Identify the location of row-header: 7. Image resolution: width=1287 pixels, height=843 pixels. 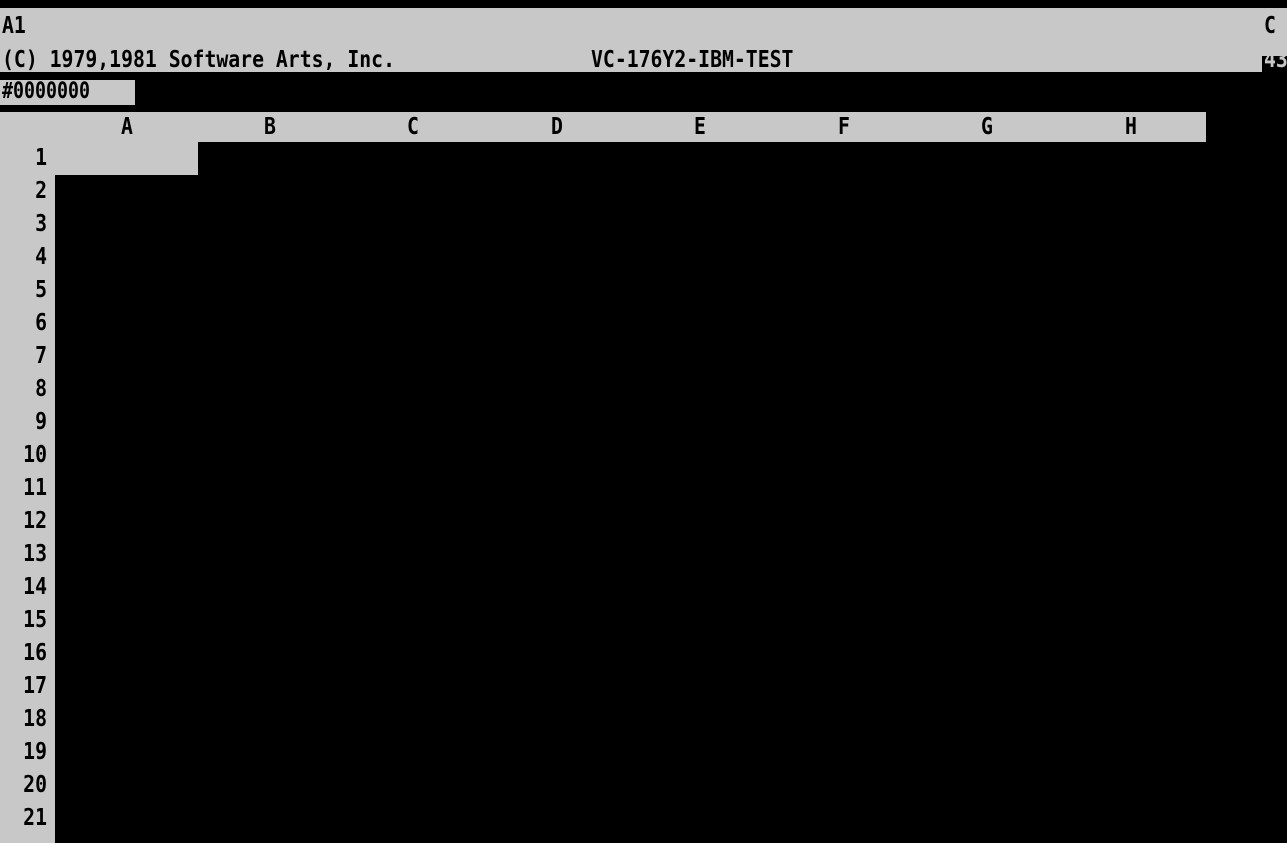
(25, 356).